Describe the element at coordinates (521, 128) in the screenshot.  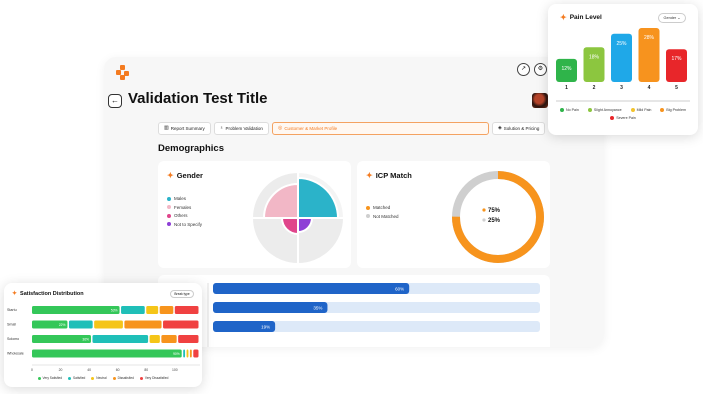
I see `tab-label: Solution & Pricing` at that location.